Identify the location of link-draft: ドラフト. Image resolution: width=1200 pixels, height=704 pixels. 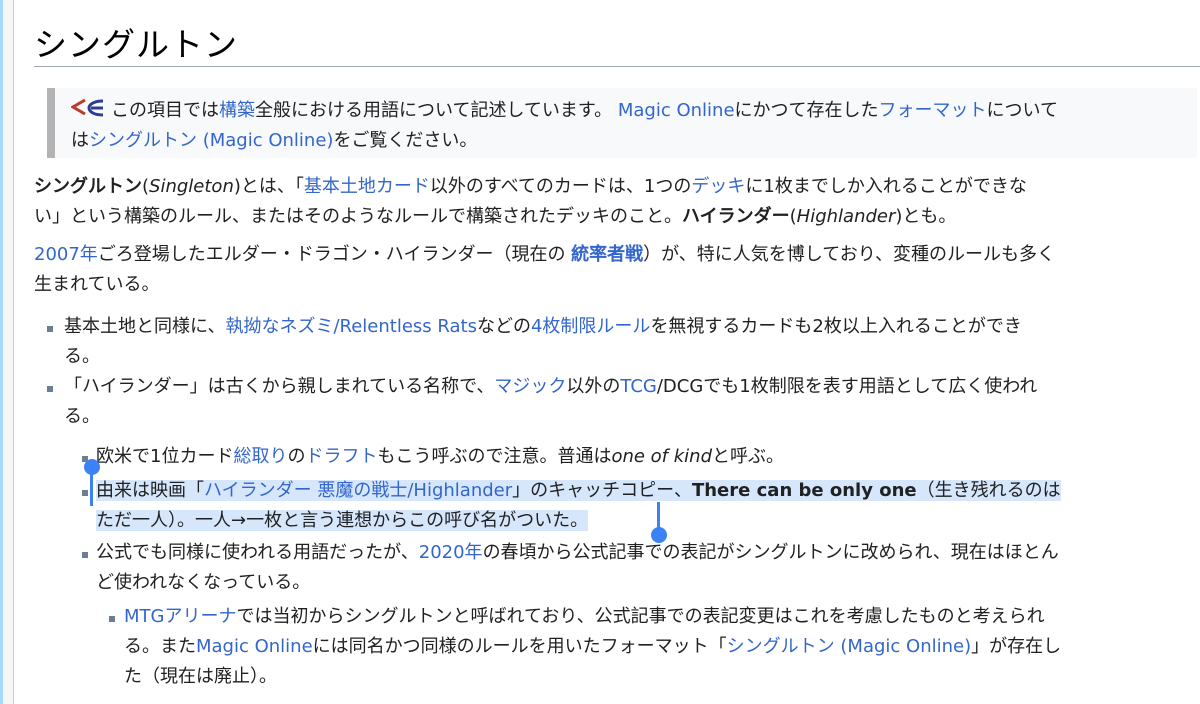
(341, 456).